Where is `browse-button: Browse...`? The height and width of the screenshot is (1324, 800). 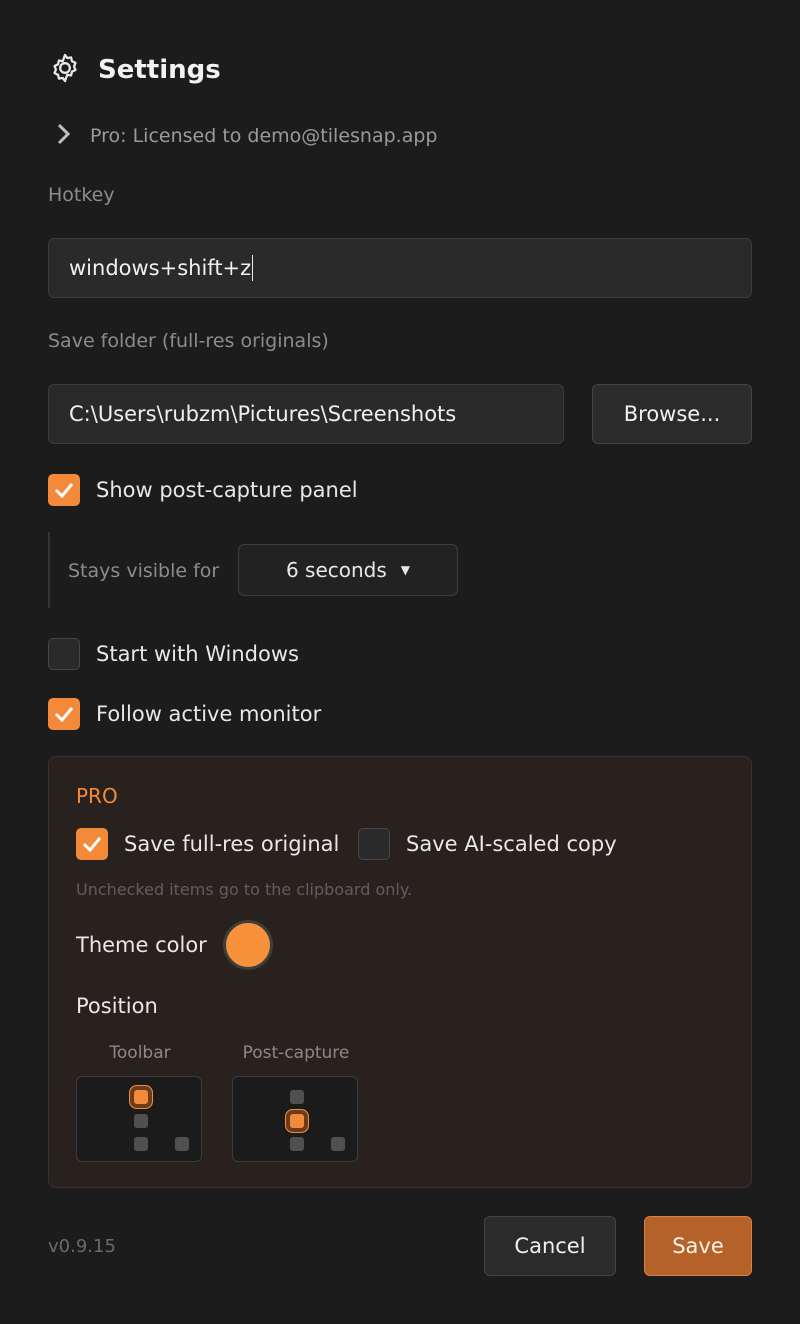 browse-button: Browse... is located at coordinates (672, 414).